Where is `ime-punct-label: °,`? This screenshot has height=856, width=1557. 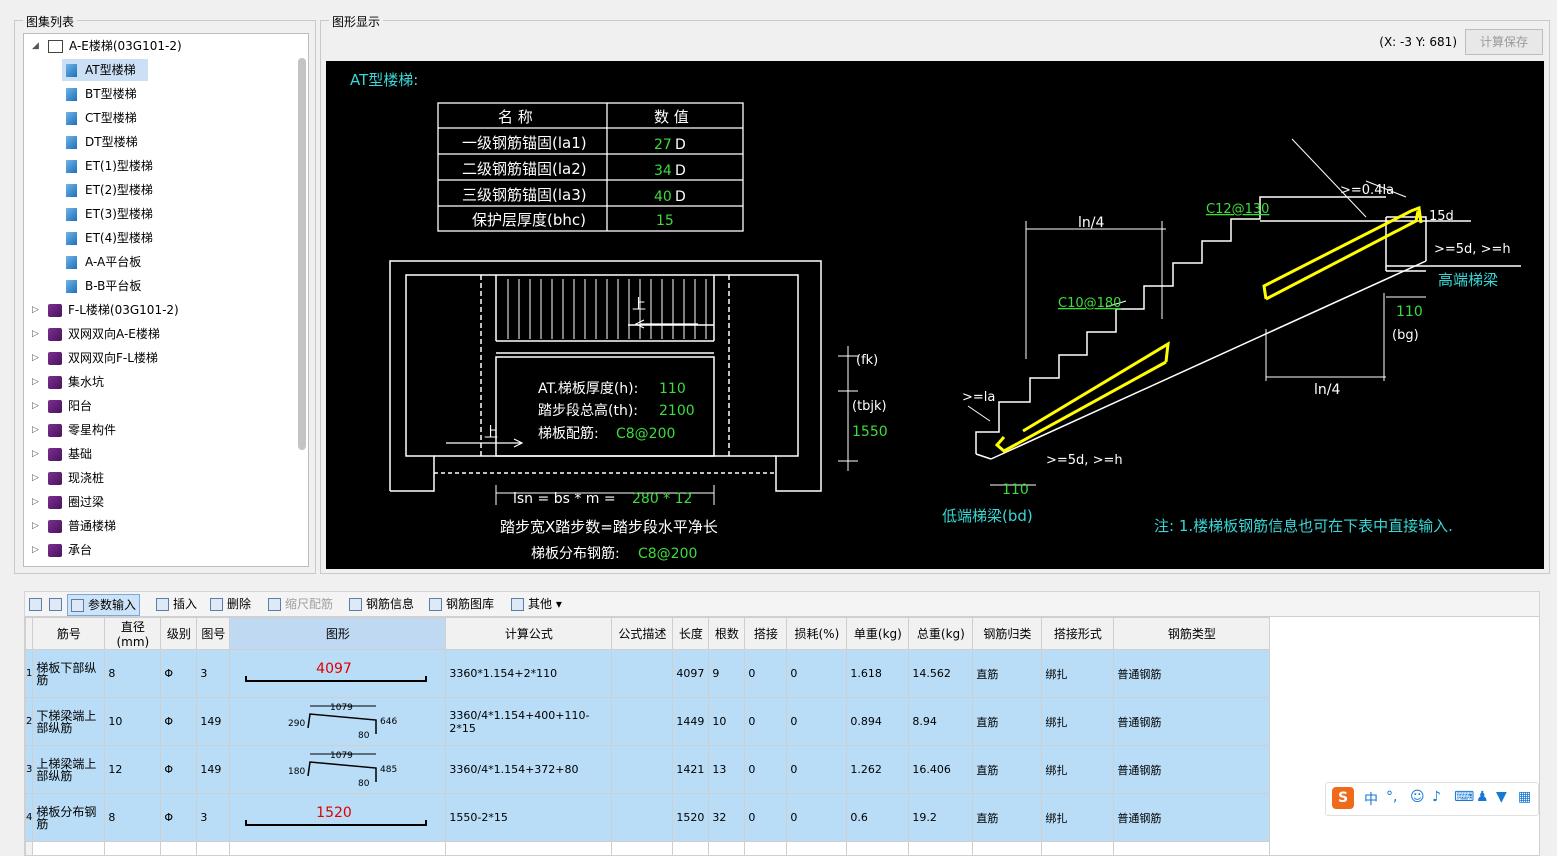 ime-punct-label: °, is located at coordinates (1391, 797).